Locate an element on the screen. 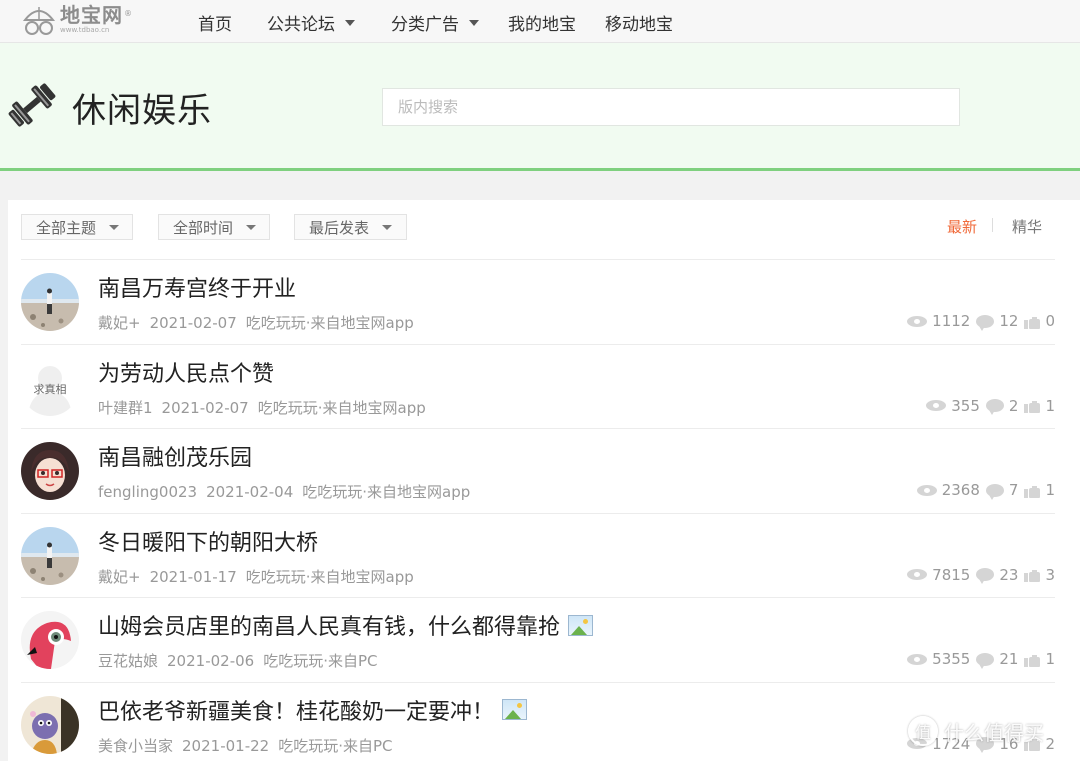  thread-title: 山姆会员店里的南昌人民真有钱，什么都得靠抢 is located at coordinates (329, 627).